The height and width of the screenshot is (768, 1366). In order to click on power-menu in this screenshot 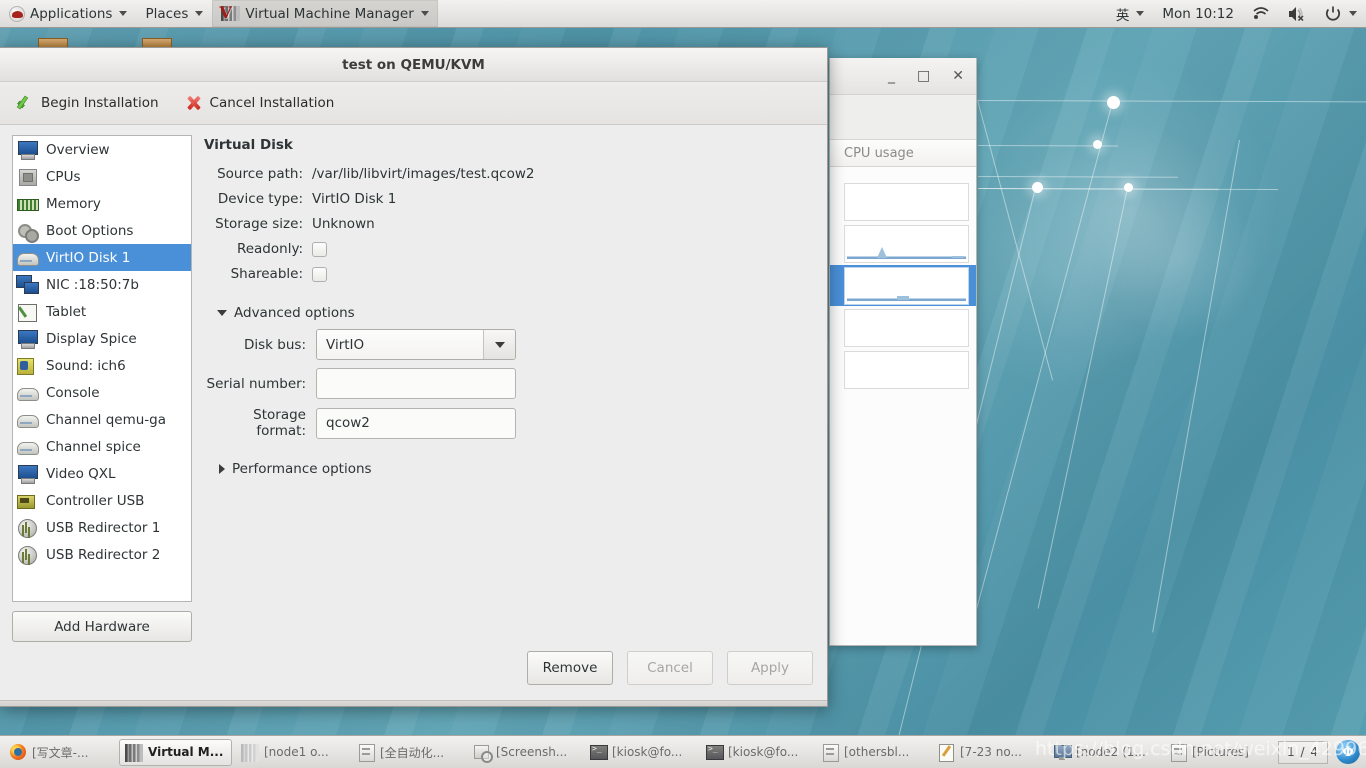, I will do `click(1340, 13)`.